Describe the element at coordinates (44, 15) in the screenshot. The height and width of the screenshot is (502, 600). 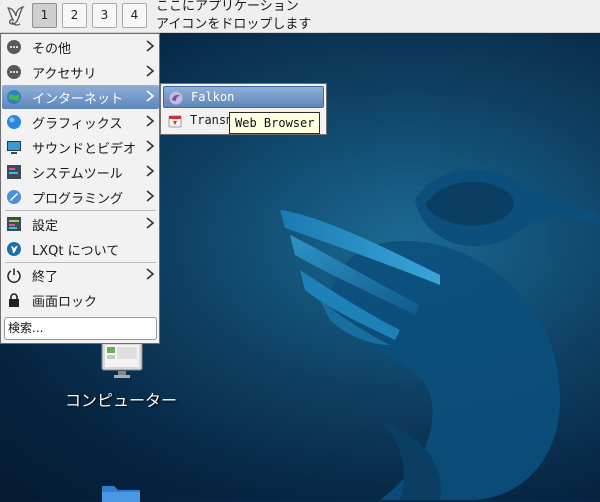
I see `desktop-switch-1: 1` at that location.